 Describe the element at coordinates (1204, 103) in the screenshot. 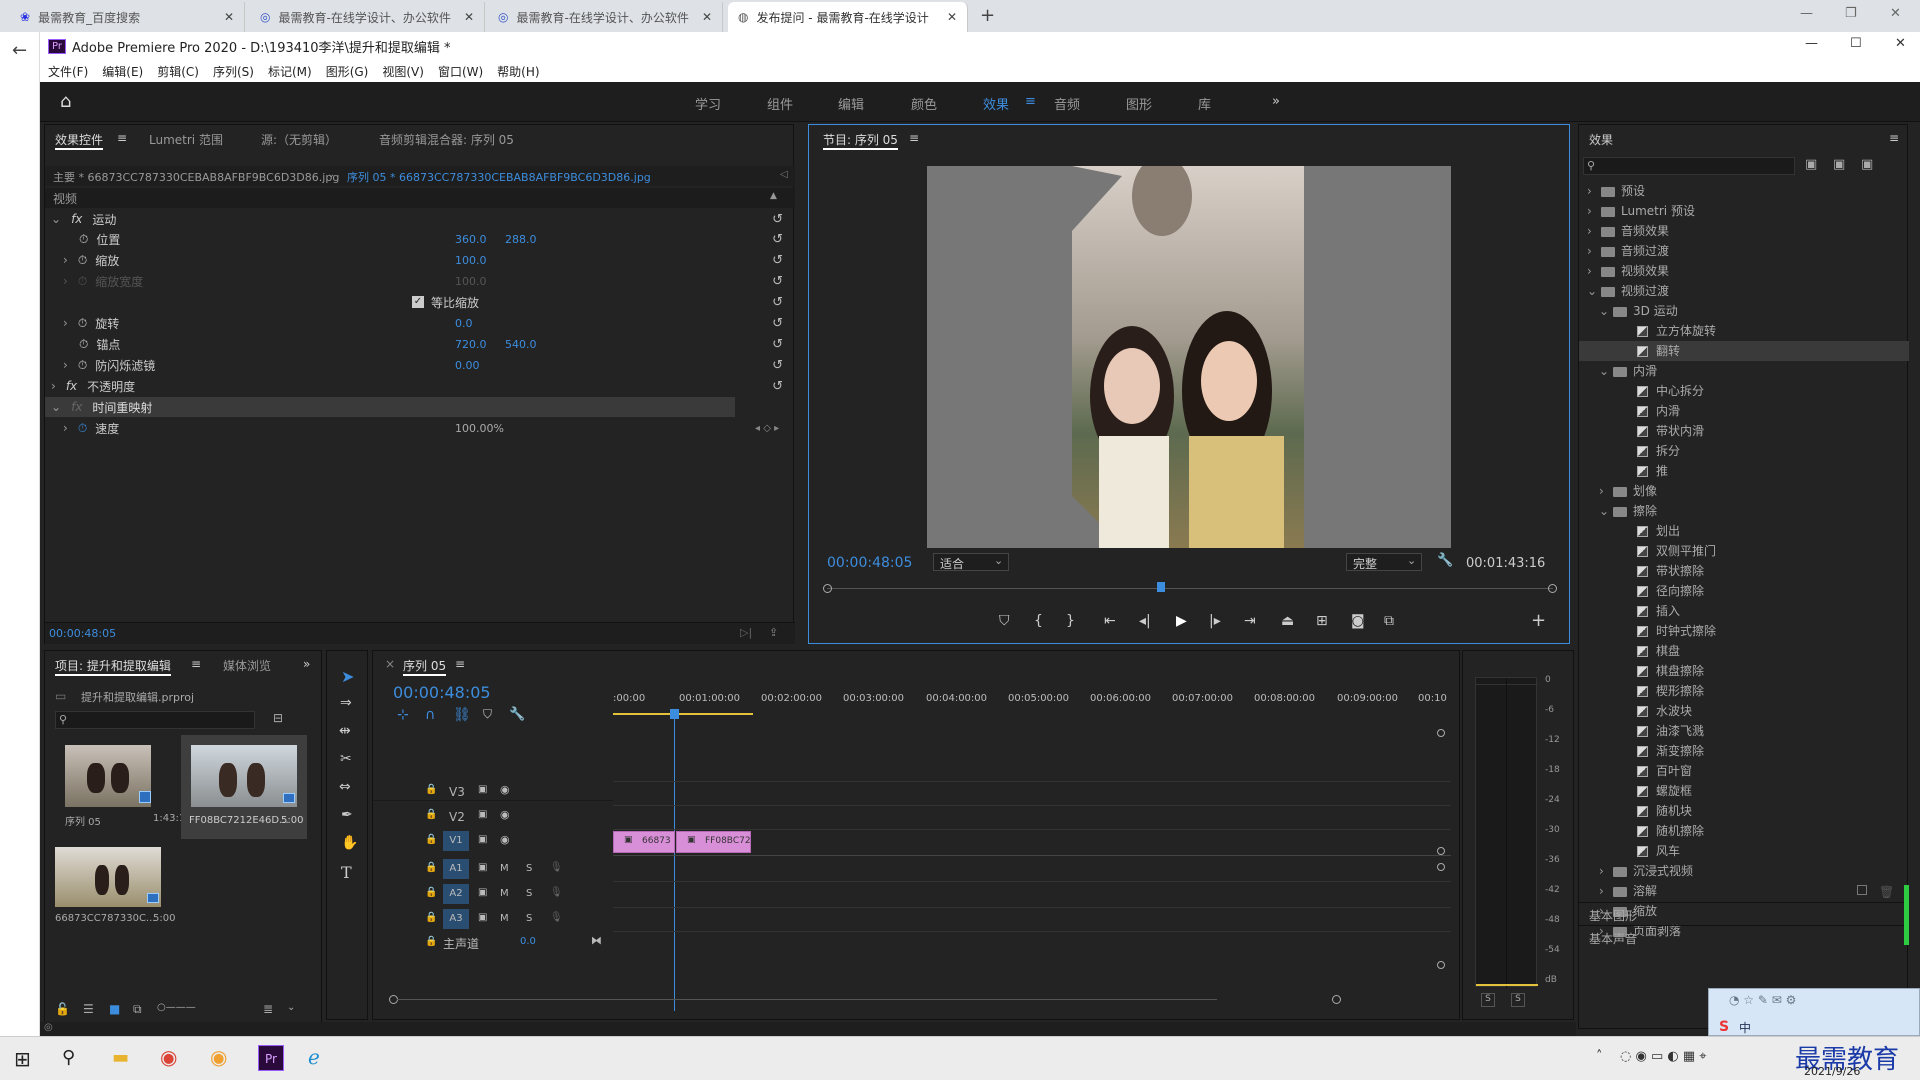

I see `workspace-libraries: 库` at that location.